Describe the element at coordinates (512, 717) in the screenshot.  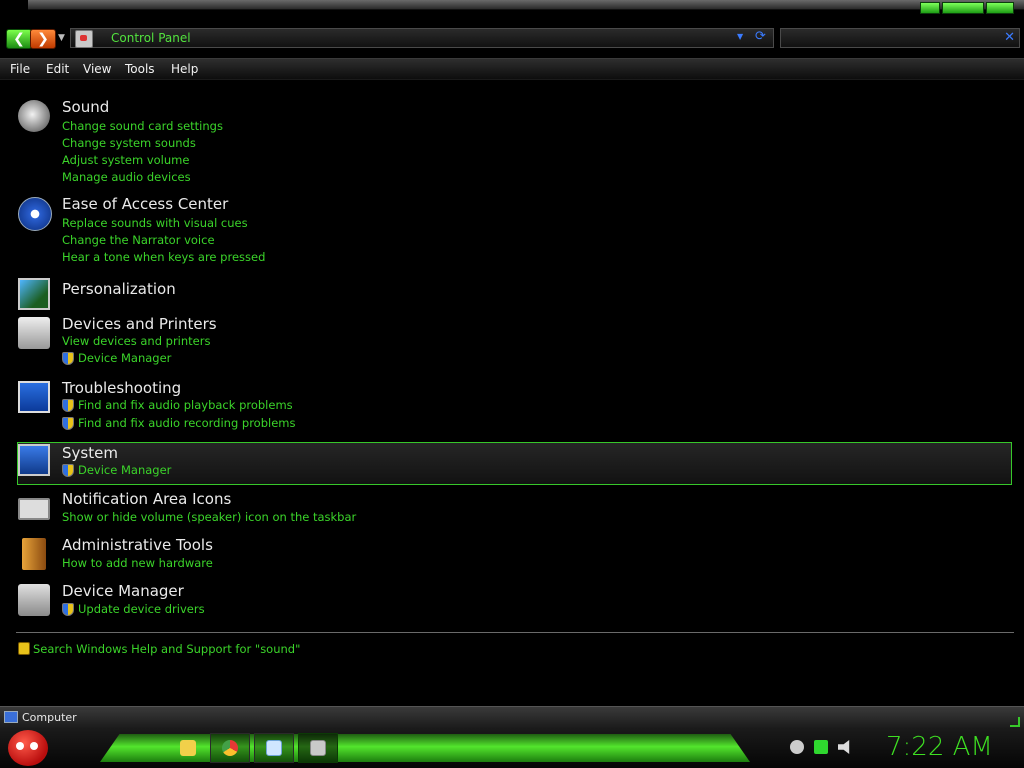
I see `status-bar: Computer` at that location.